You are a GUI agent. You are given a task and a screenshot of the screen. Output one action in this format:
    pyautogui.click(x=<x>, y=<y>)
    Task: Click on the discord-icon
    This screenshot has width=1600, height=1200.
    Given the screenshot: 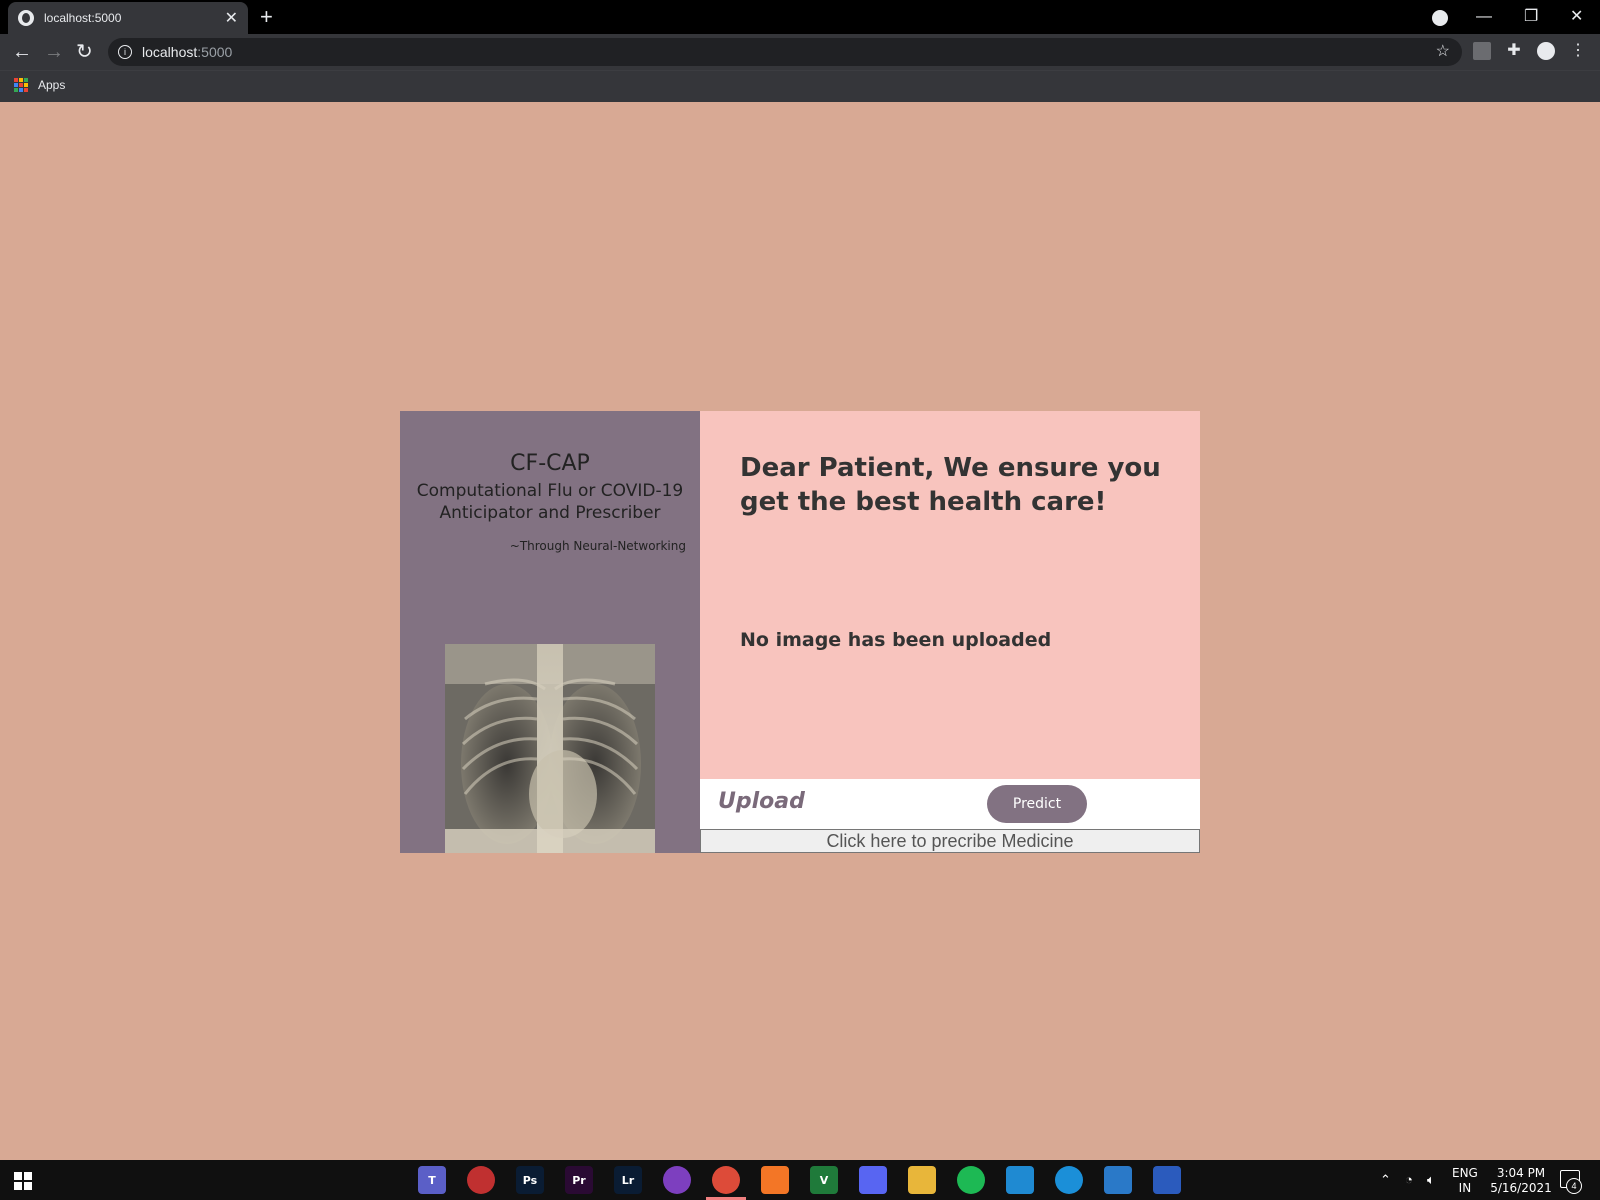 What is the action you would take?
    pyautogui.click(x=873, y=1180)
    